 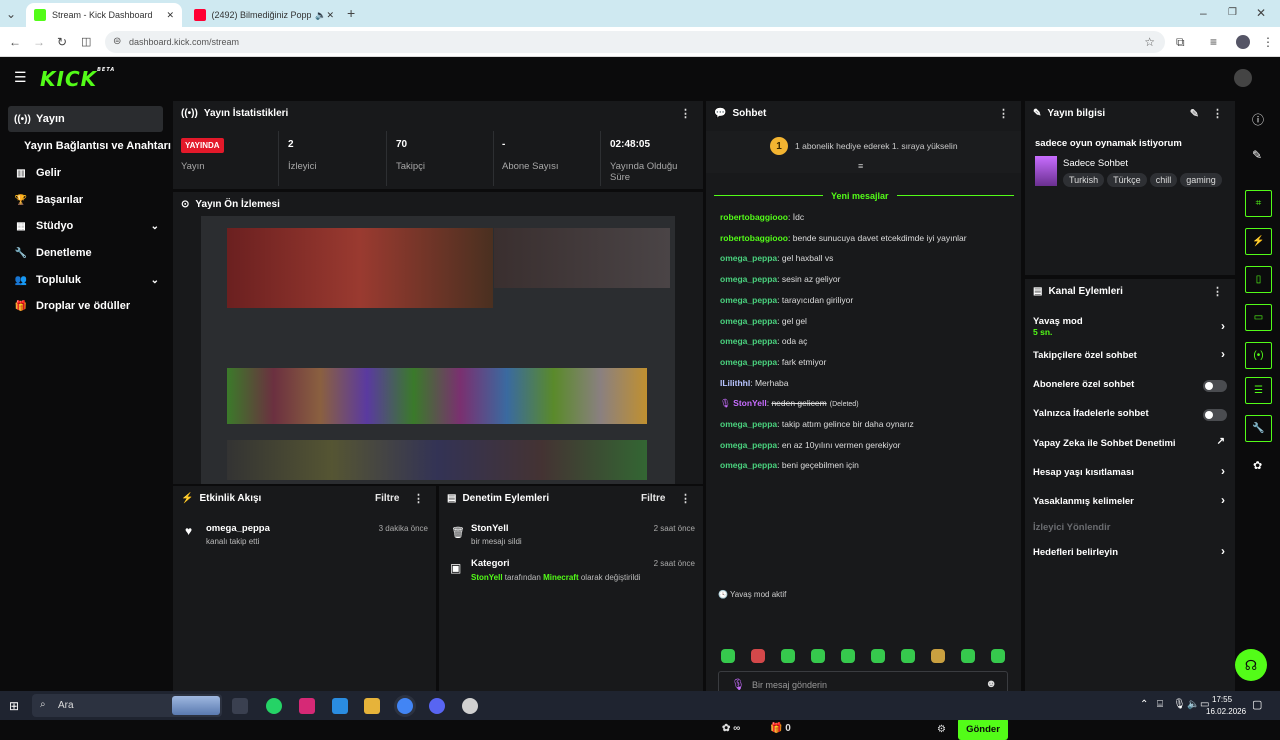 What do you see at coordinates (85, 280) in the screenshot?
I see `sidebar-item-topluluk: 👥 Topluluk ⌄` at bounding box center [85, 280].